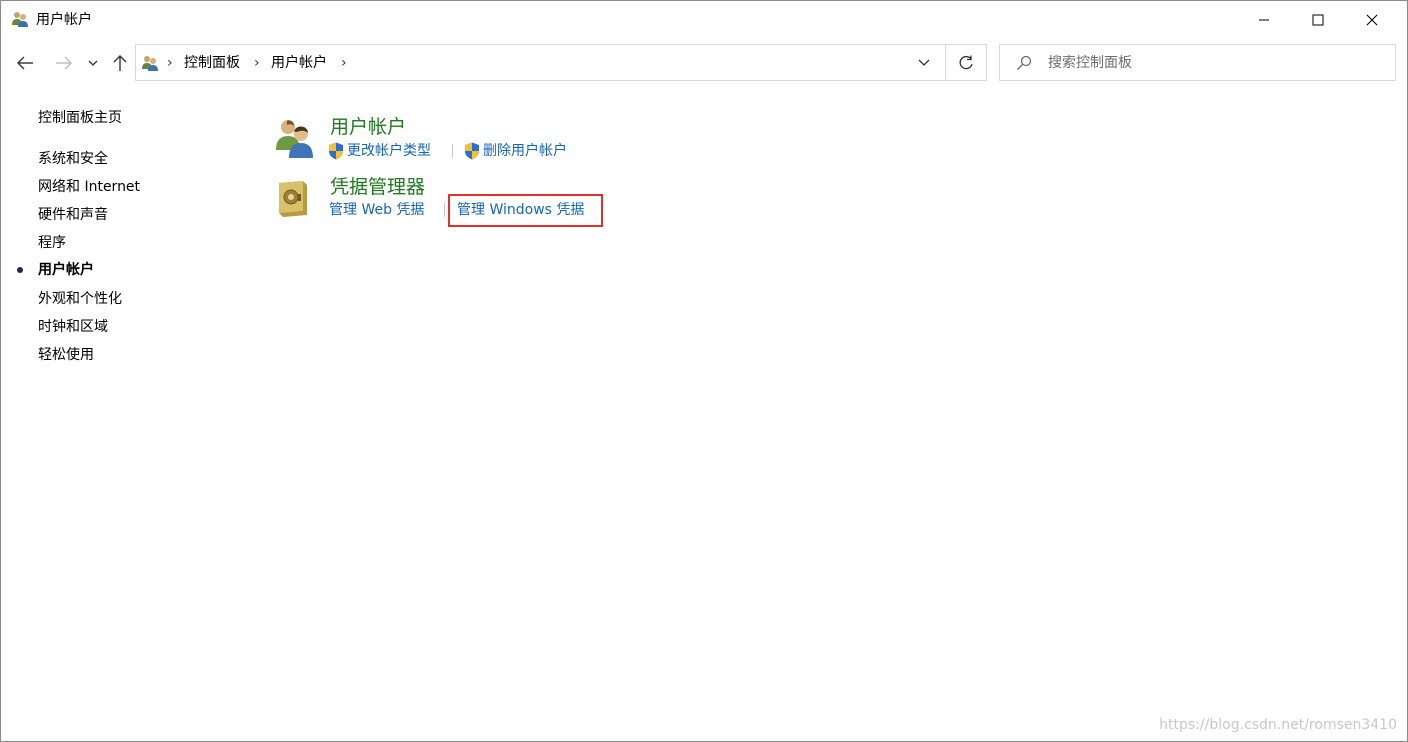  I want to click on sidebar-item-programs: 程序, so click(52, 243).